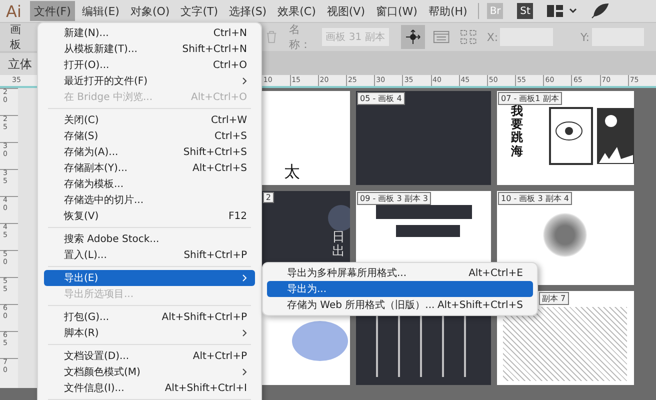  What do you see at coordinates (320, 341) in the screenshot?
I see `water-splash-drawing` at bounding box center [320, 341].